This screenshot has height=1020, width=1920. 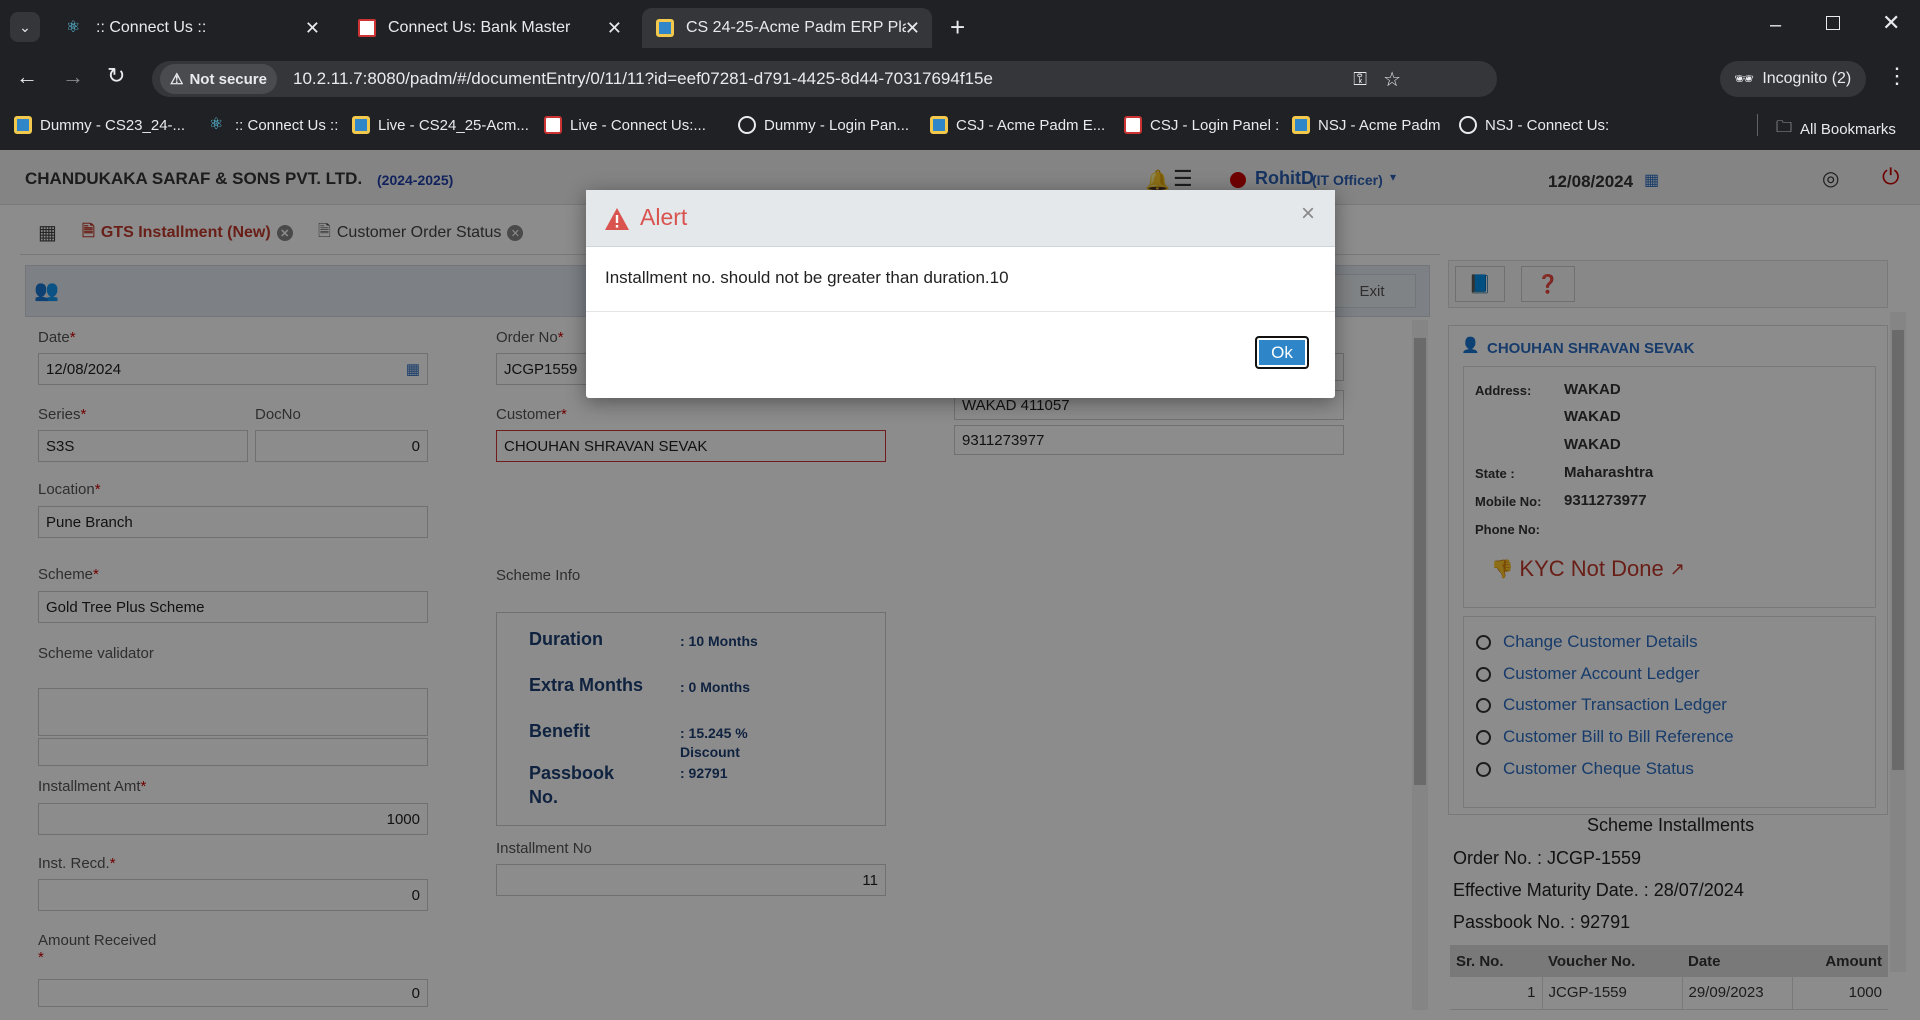 I want to click on alert-divider, so click(x=960, y=311).